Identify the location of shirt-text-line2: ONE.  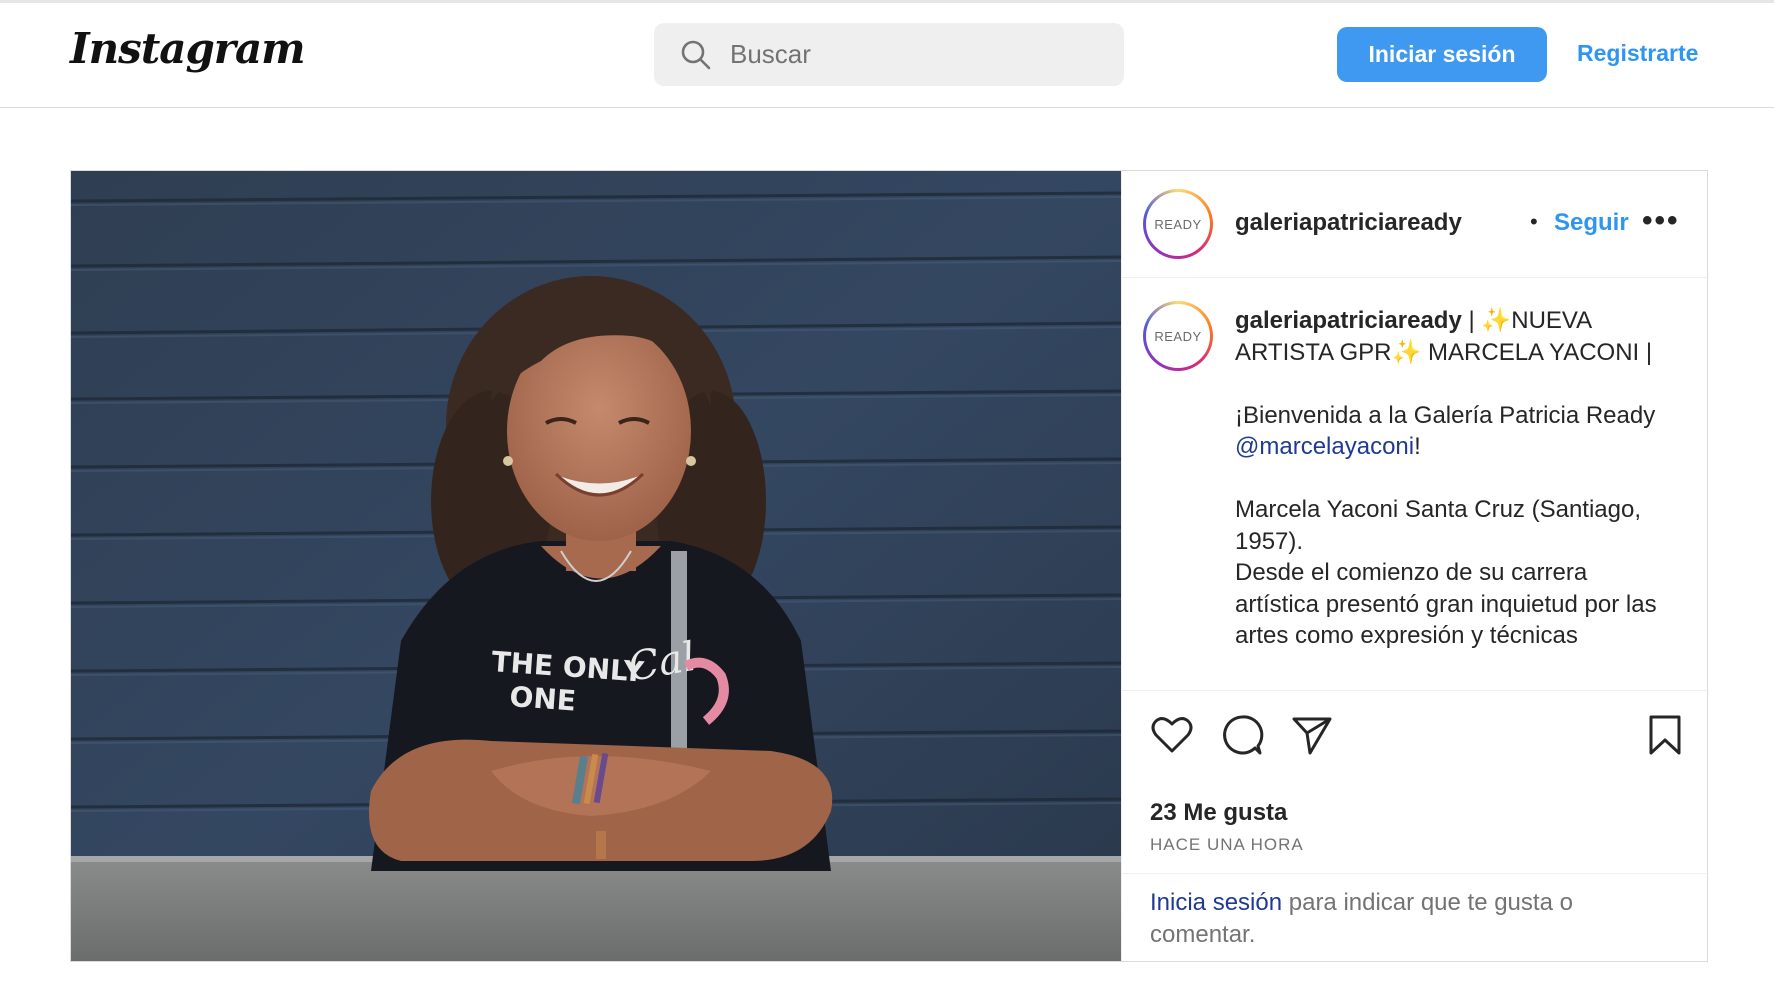
(543, 699).